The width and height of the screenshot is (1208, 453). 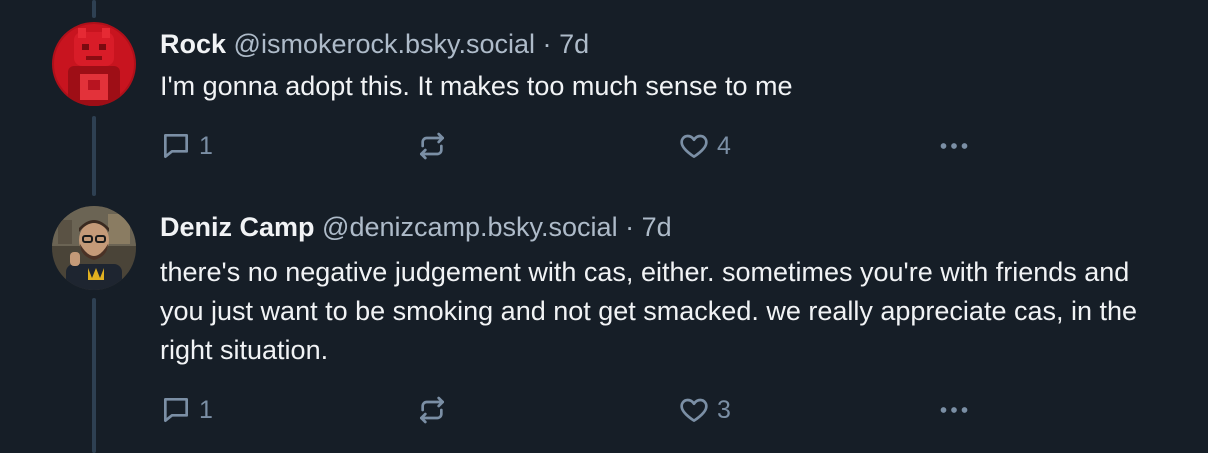 What do you see at coordinates (660, 410) in the screenshot?
I see `post-actions: 1 3` at bounding box center [660, 410].